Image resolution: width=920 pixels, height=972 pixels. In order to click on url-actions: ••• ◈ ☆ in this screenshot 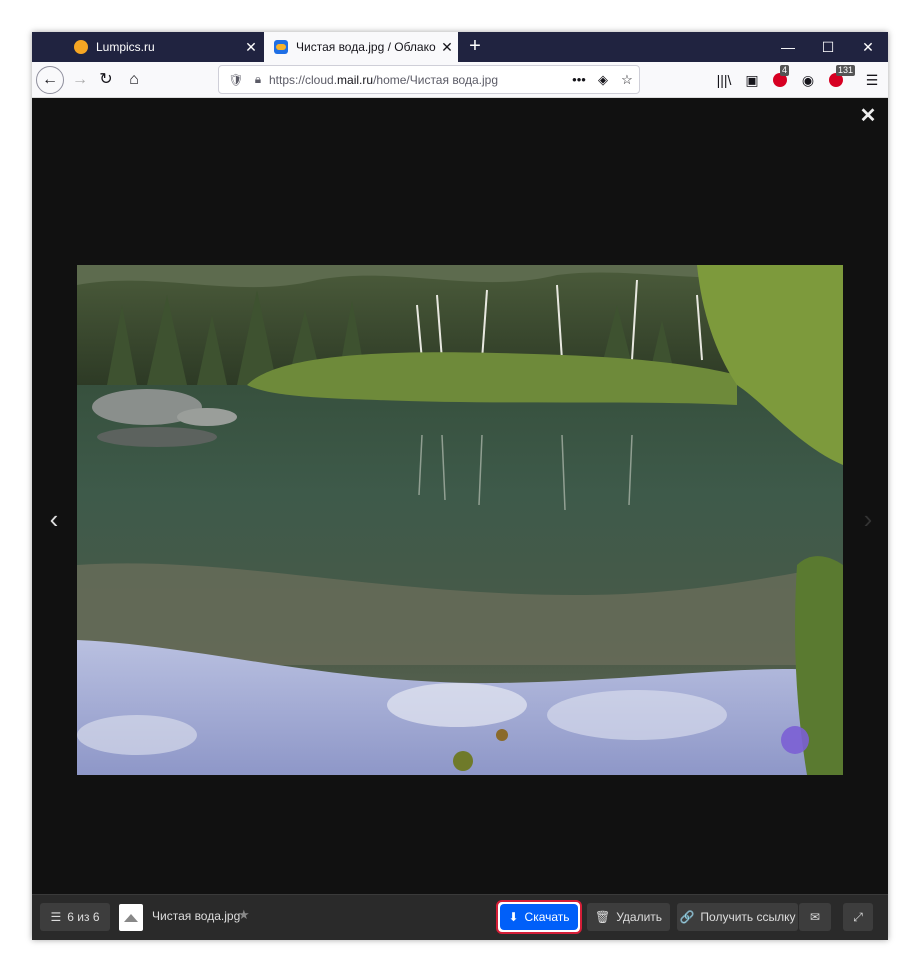, I will do `click(603, 80)`.